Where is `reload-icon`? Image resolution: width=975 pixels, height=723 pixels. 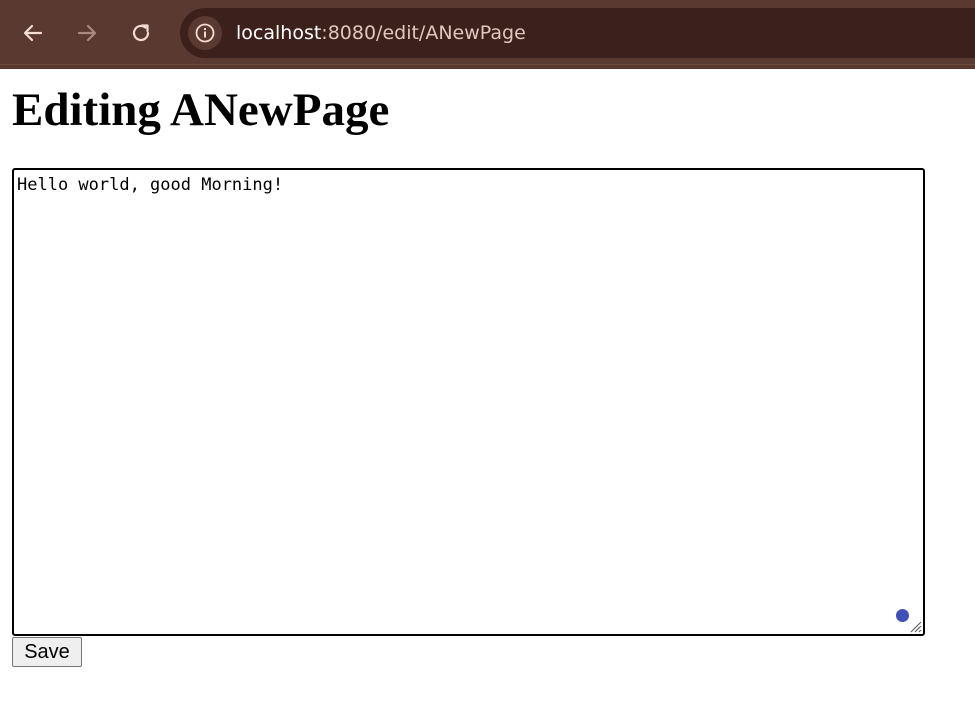 reload-icon is located at coordinates (141, 33).